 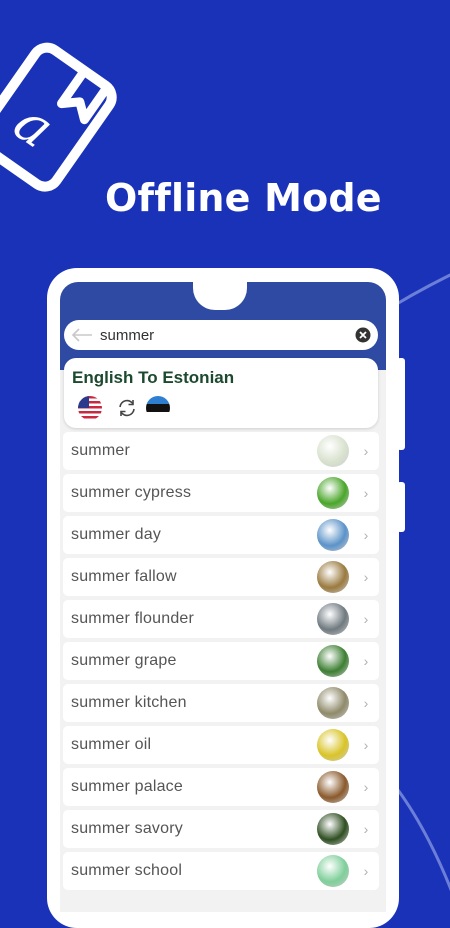 What do you see at coordinates (124, 576) in the screenshot?
I see `list-item-label: summer fallow` at bounding box center [124, 576].